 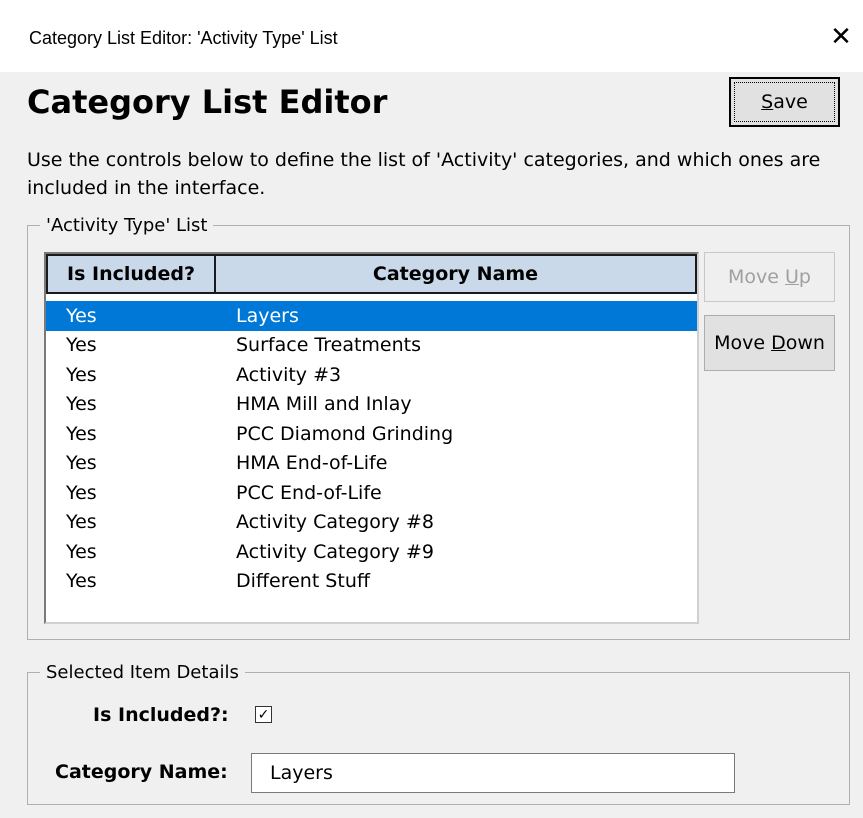 What do you see at coordinates (141, 772) in the screenshot?
I see `category-name-label: Category Name:` at bounding box center [141, 772].